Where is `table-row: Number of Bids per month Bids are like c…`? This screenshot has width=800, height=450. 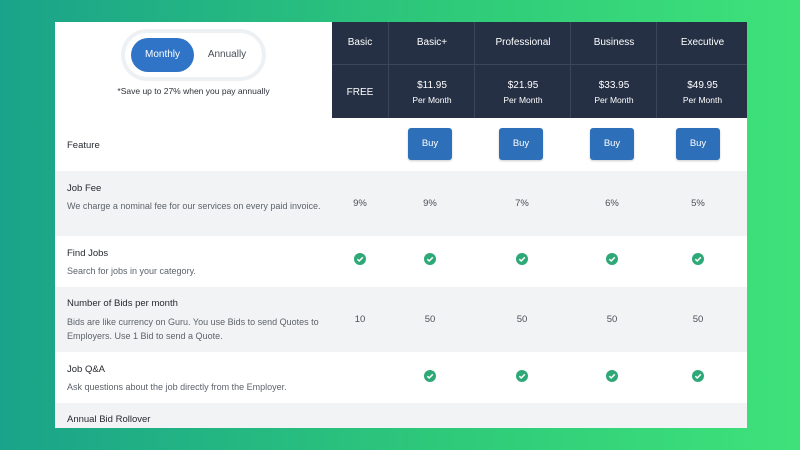
table-row: Number of Bids per month Bids are like c… is located at coordinates (401, 319).